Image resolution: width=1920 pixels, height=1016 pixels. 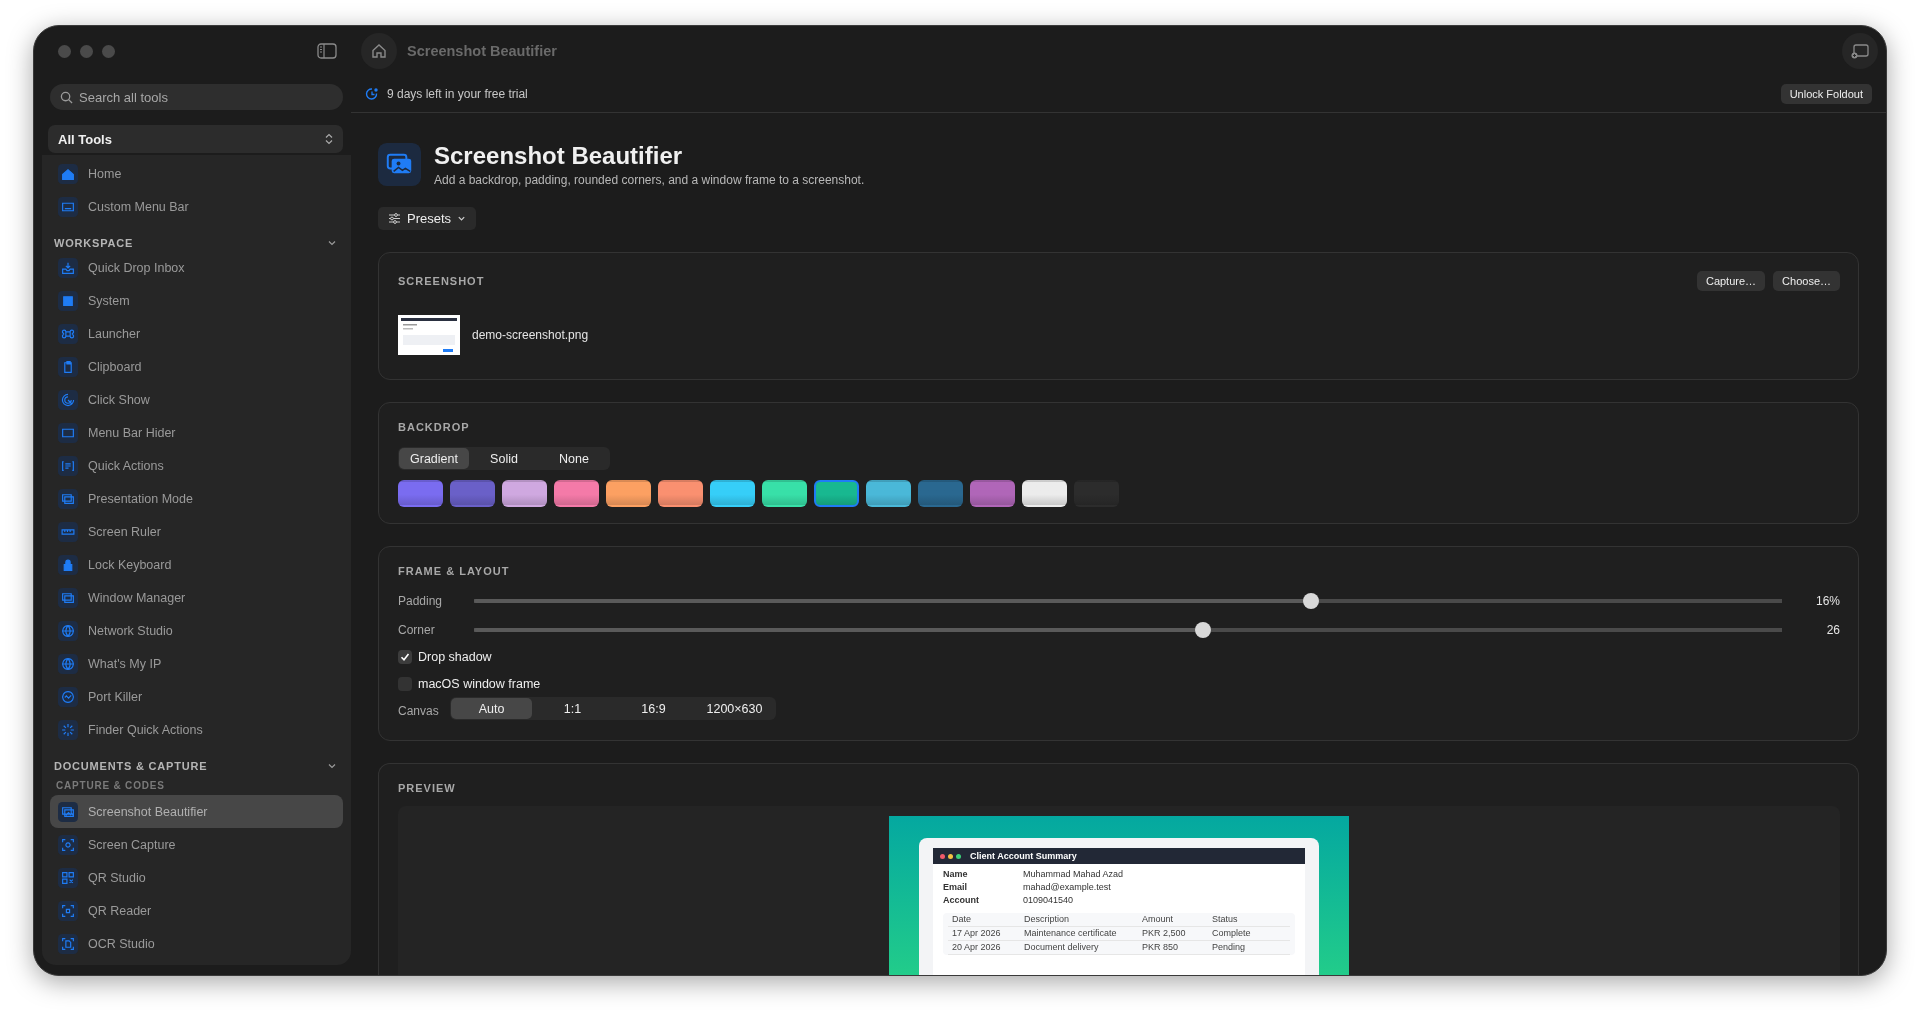 What do you see at coordinates (429, 335) in the screenshot?
I see `thumbnail-drawing` at bounding box center [429, 335].